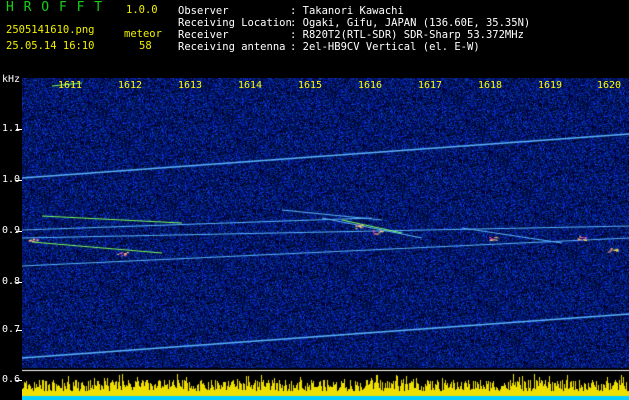  Describe the element at coordinates (235, 23) in the screenshot. I see `location-label: Receiving Location` at that location.